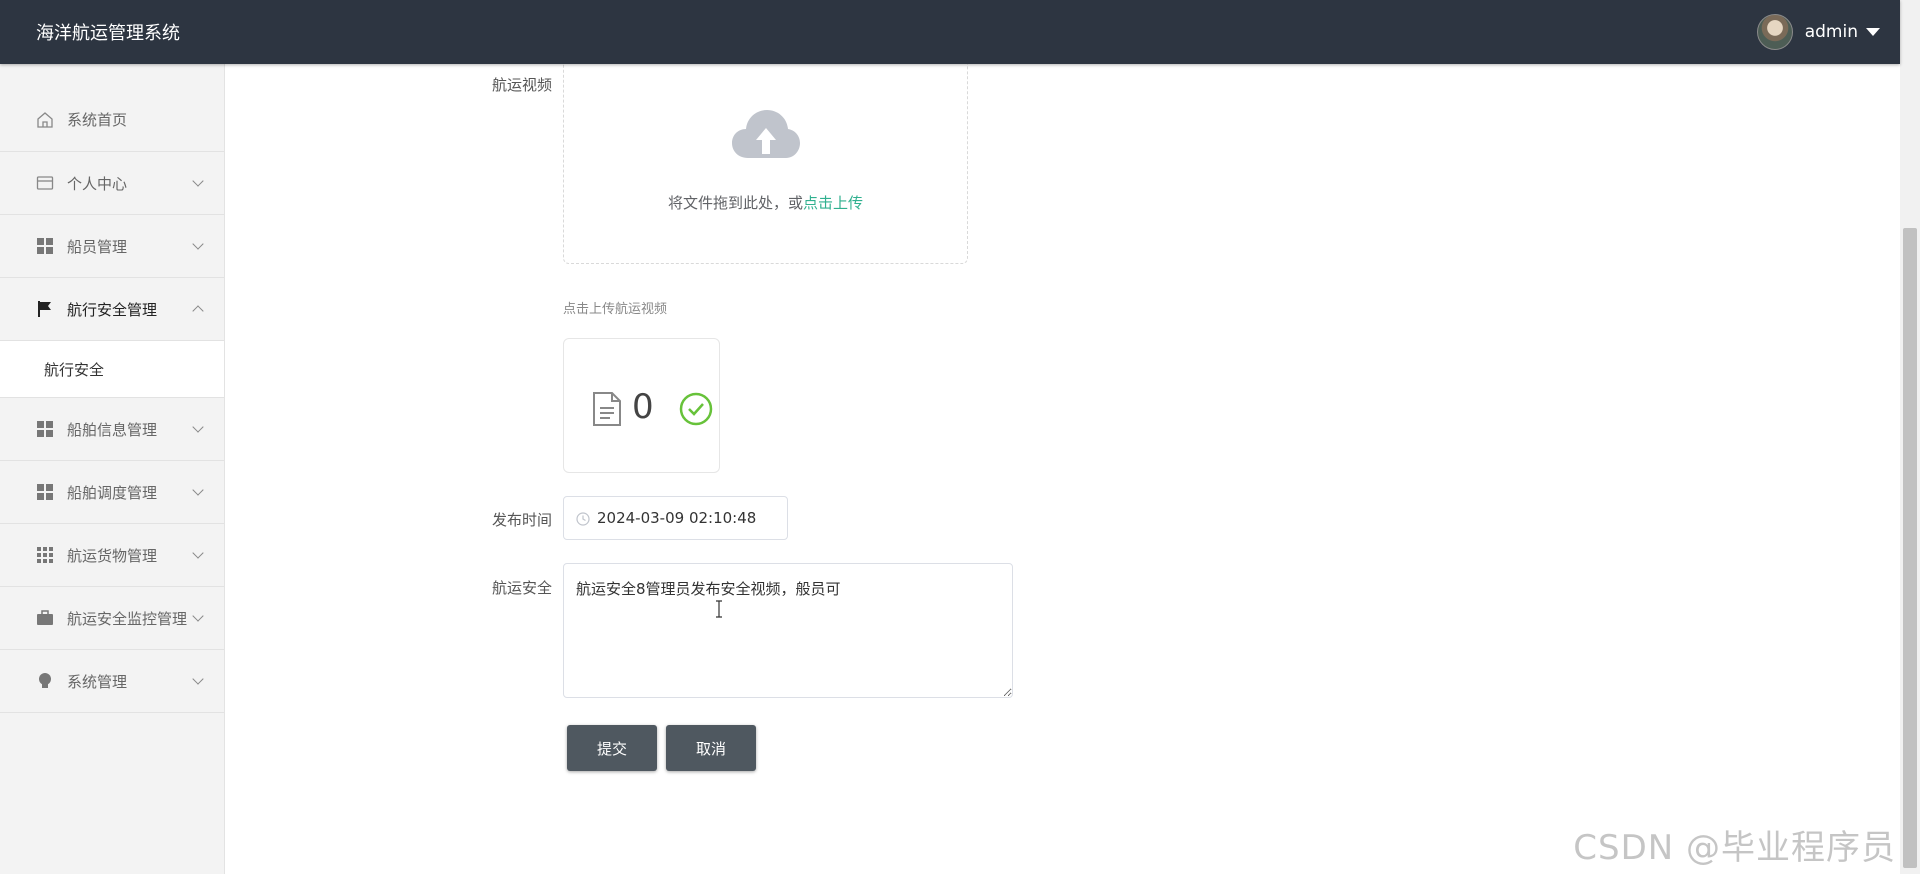  What do you see at coordinates (97, 183) in the screenshot?
I see `sidebar-item-label: 个人中心` at bounding box center [97, 183].